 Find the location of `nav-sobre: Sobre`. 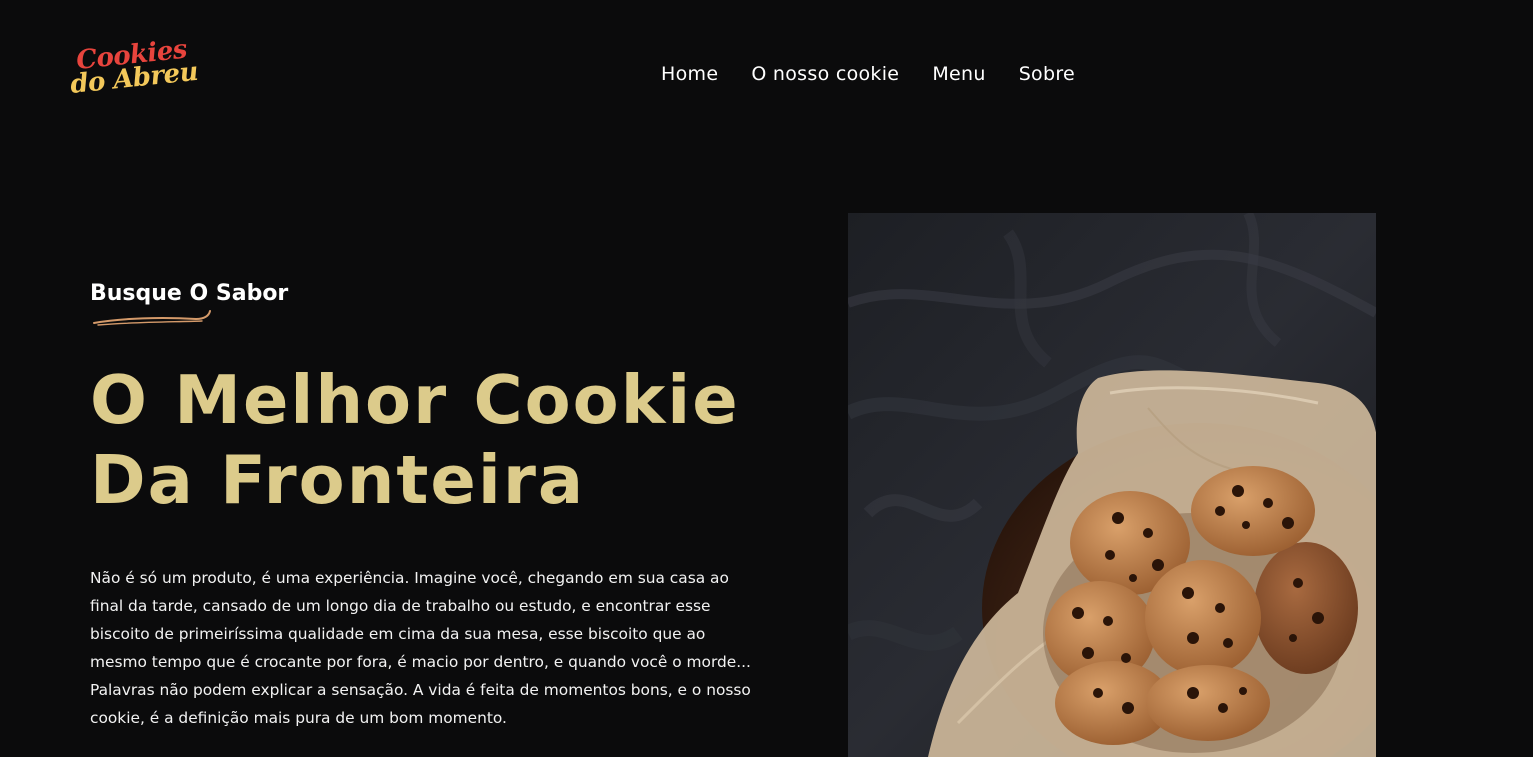

nav-sobre: Sobre is located at coordinates (1047, 74).